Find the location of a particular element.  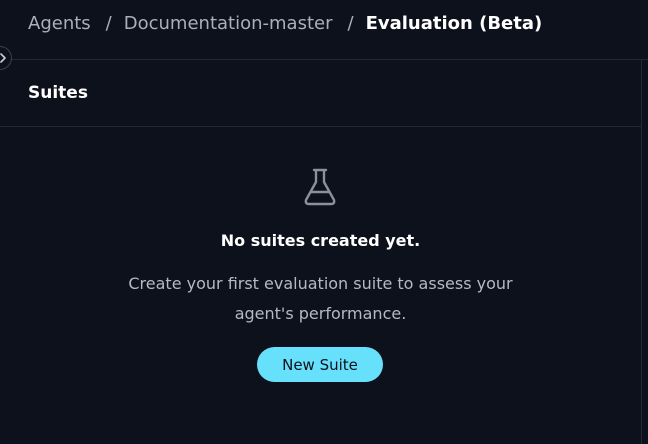

new-suite-button: New Suite is located at coordinates (320, 364).